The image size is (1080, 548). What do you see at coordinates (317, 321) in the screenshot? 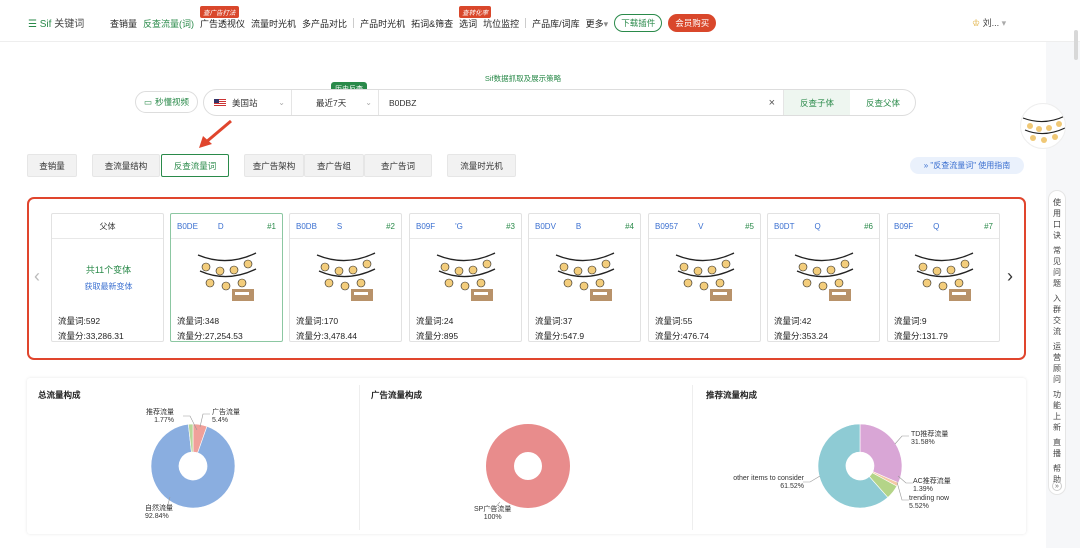
I see `keyword-count: 流量词:170` at bounding box center [317, 321].